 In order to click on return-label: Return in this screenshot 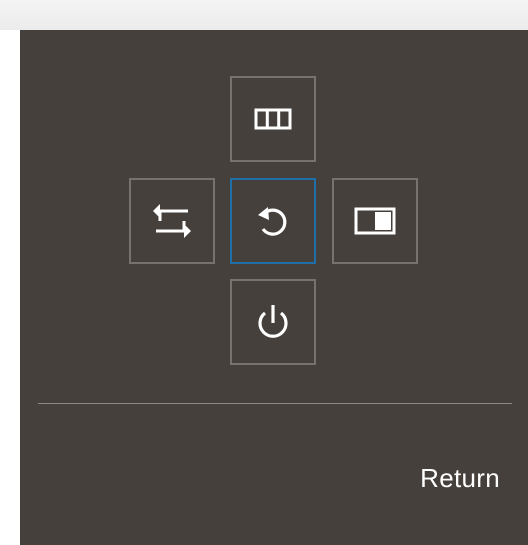, I will do `click(460, 478)`.